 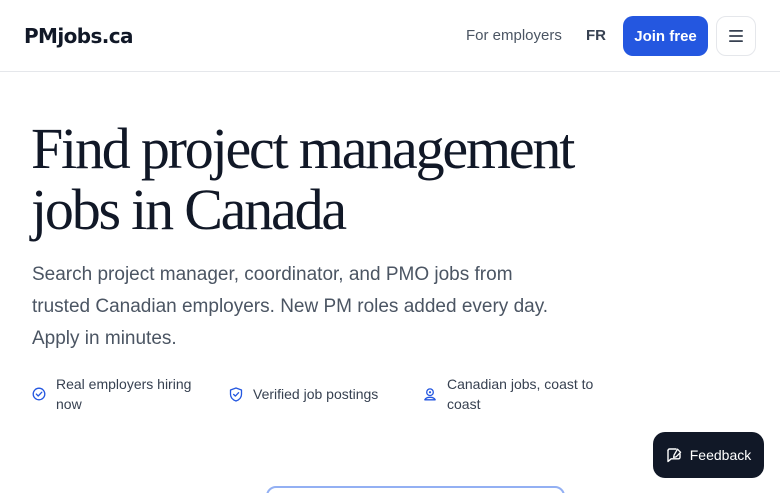 What do you see at coordinates (189, 209) in the screenshot?
I see `hero-title-line-2: jobs in Canada` at bounding box center [189, 209].